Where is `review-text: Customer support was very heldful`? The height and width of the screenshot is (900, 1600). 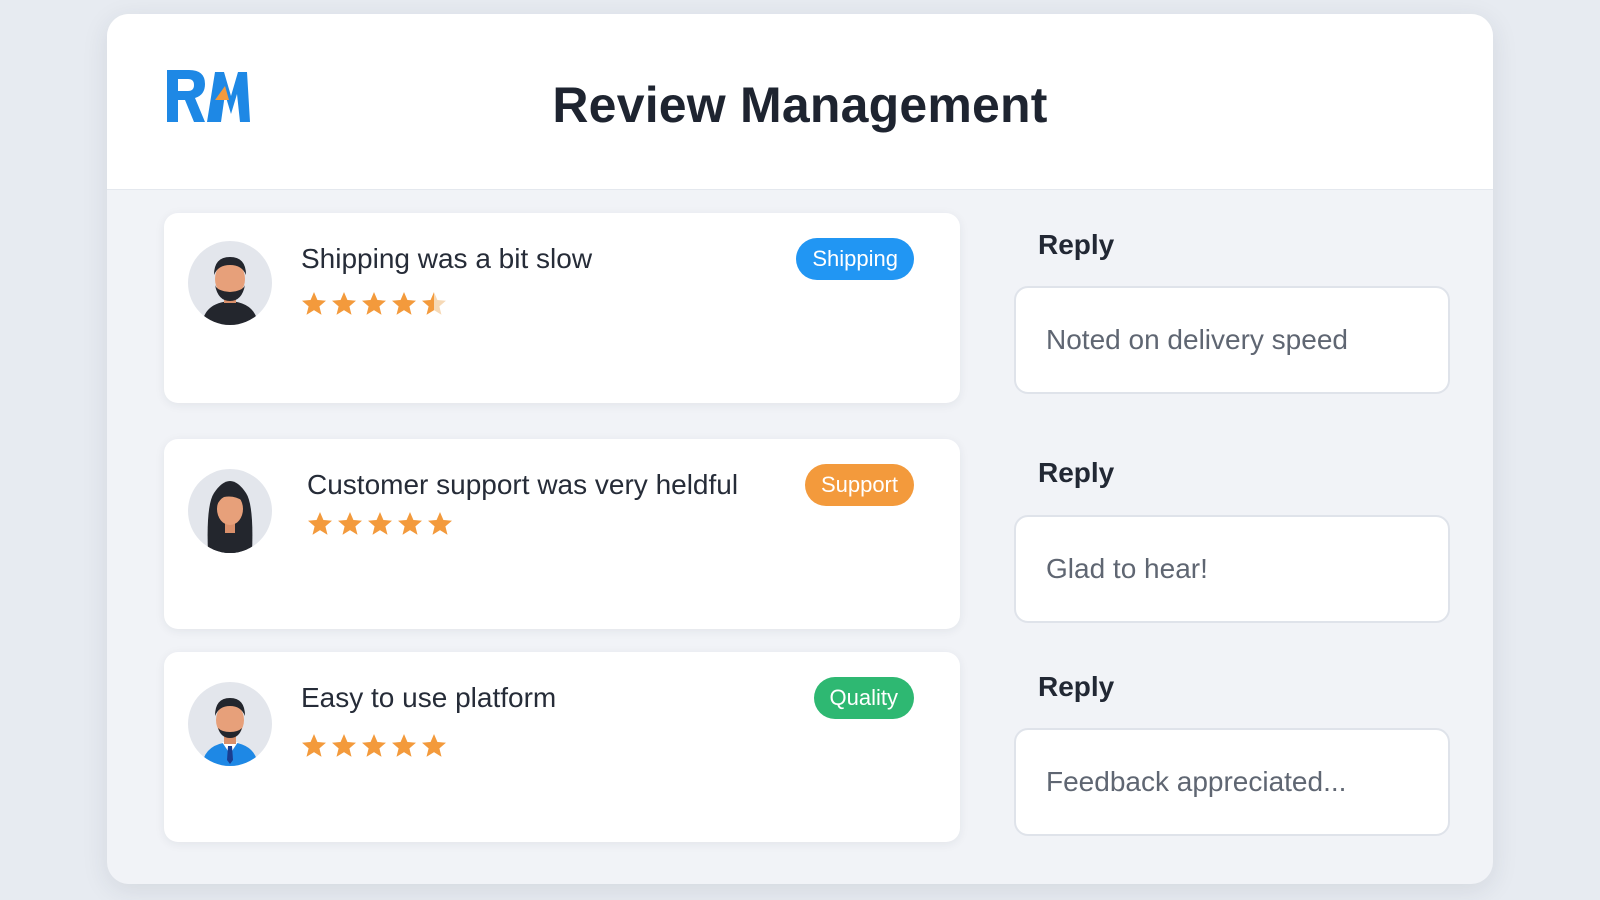
review-text: Customer support was very heldful is located at coordinates (523, 484).